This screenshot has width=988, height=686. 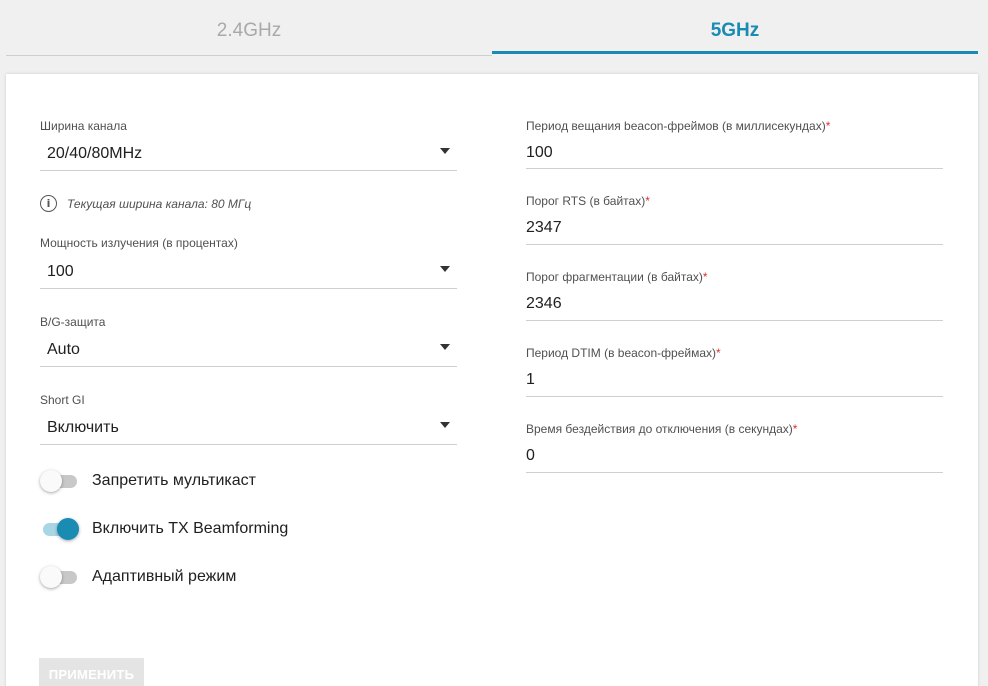 What do you see at coordinates (248, 366) in the screenshot?
I see `bg-protection-underline` at bounding box center [248, 366].